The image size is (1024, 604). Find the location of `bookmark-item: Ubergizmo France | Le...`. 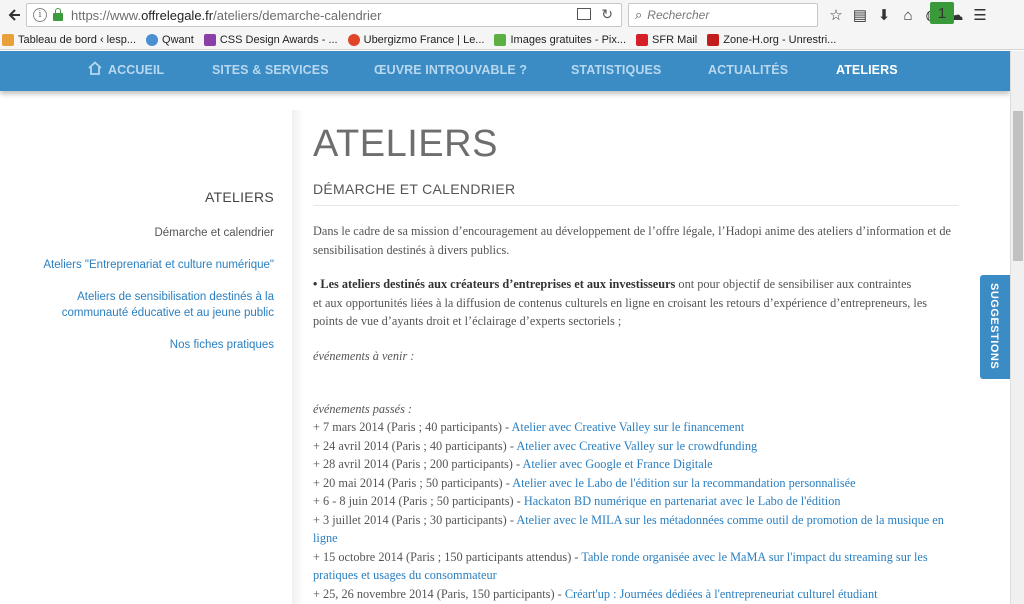

bookmark-item: Ubergizmo France | Le... is located at coordinates (415, 39).